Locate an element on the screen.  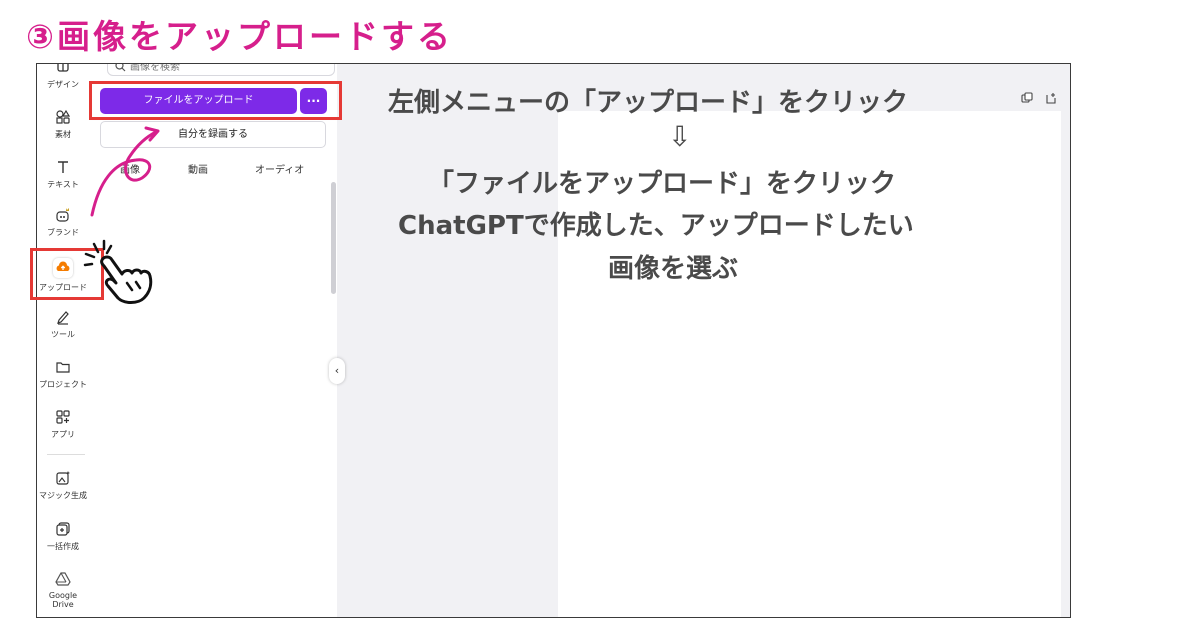
rail-divider is located at coordinates (66, 454).